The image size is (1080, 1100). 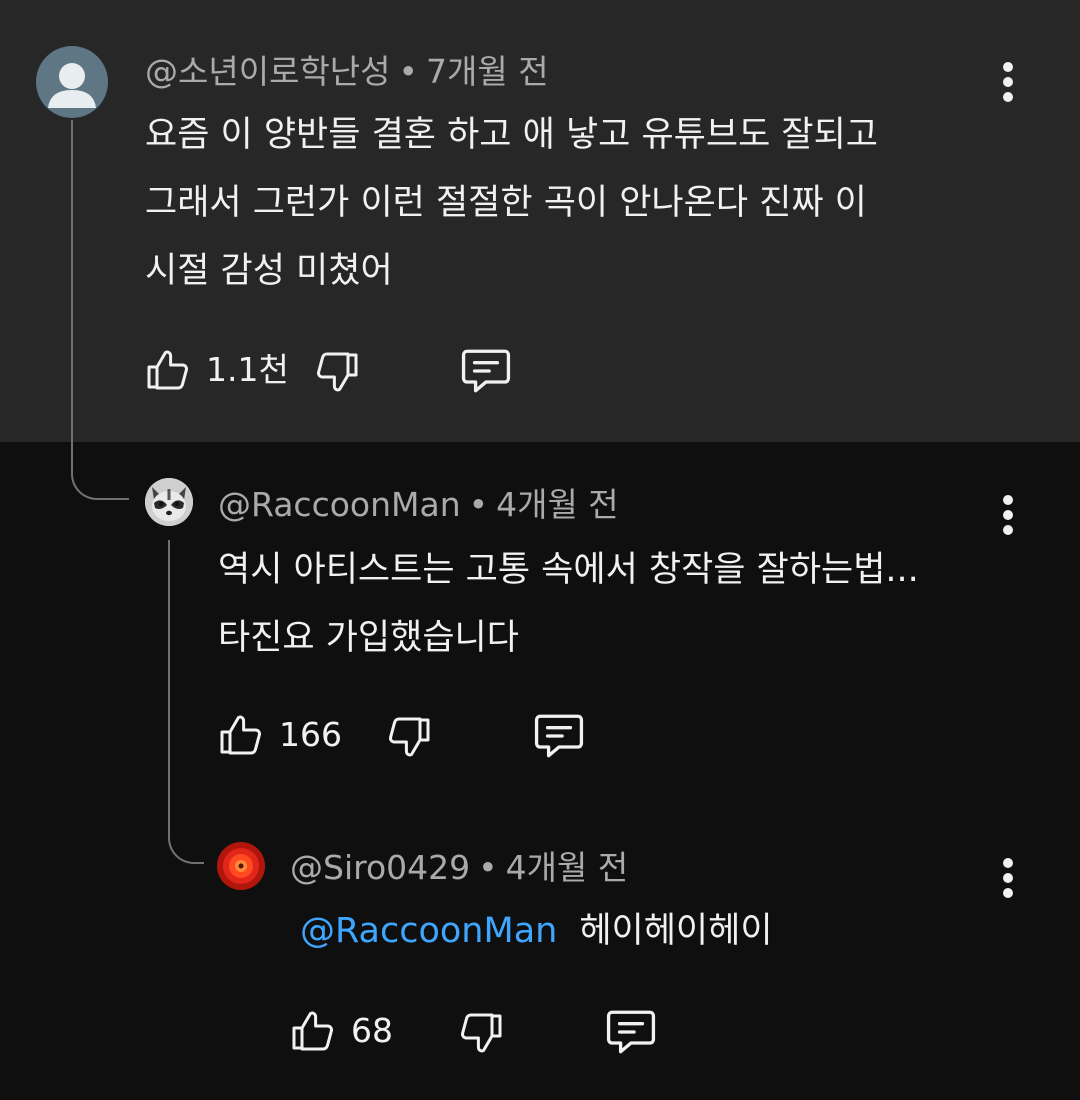 I want to click on comment-author: @RaccoonMan, so click(x=339, y=504).